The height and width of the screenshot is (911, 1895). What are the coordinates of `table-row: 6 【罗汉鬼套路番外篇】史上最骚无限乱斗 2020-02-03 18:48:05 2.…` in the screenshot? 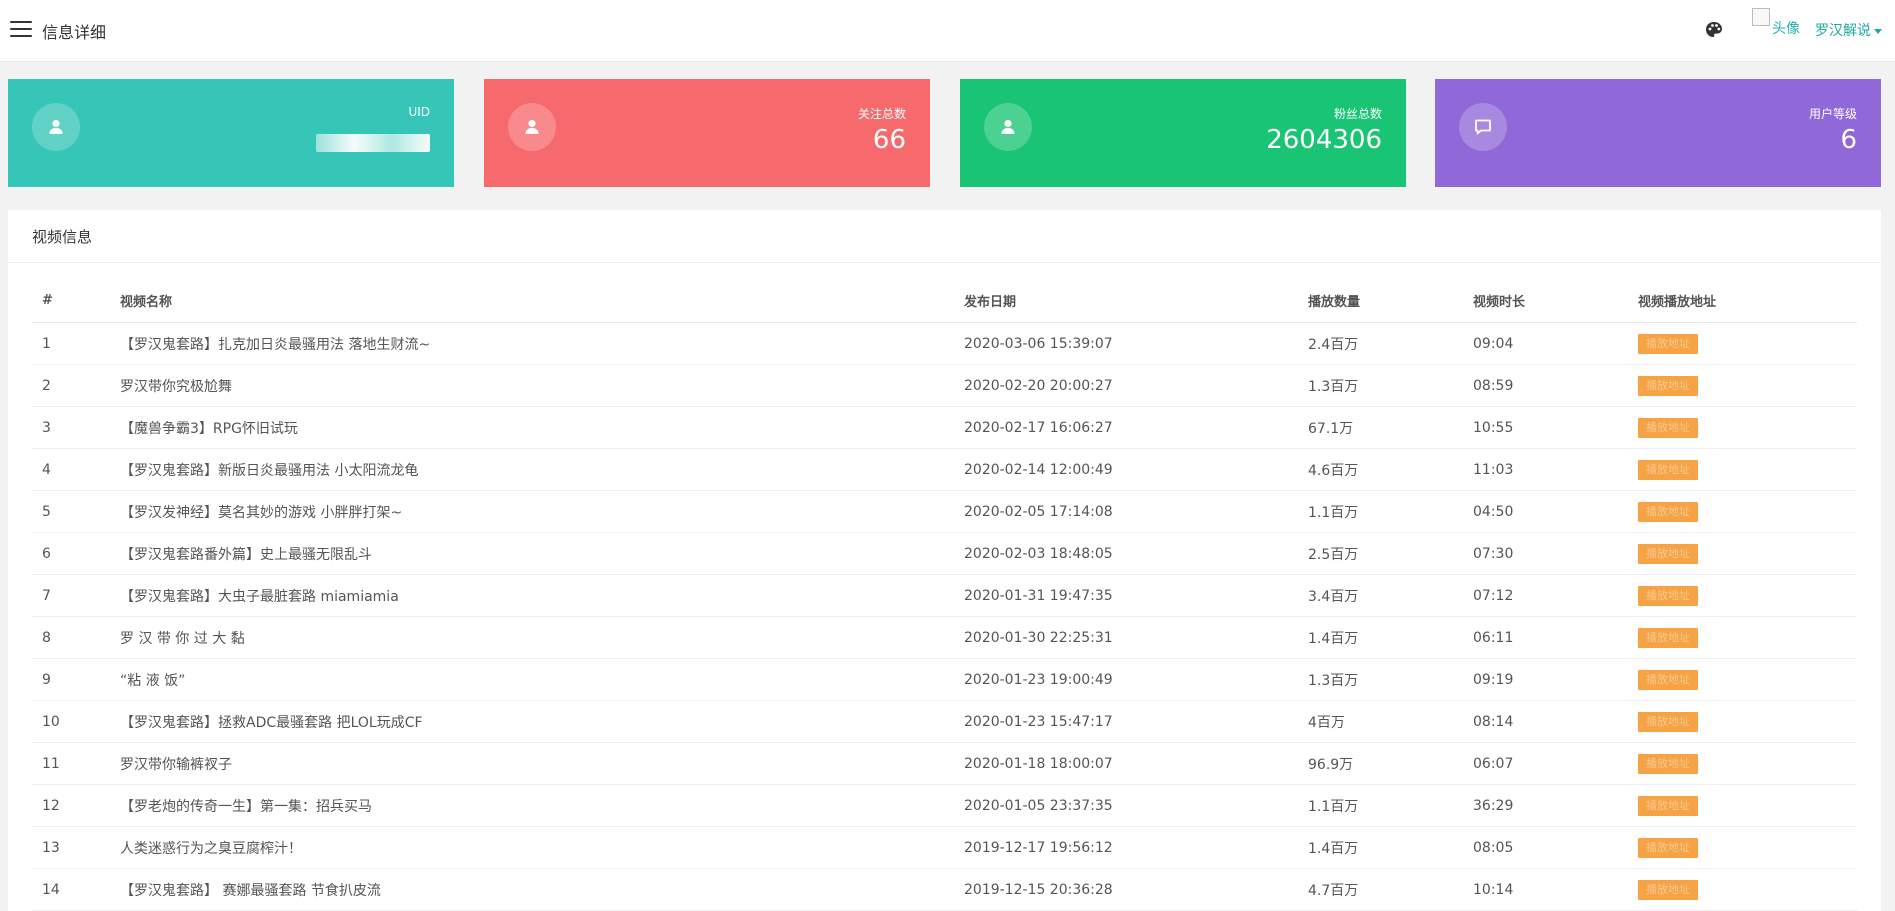 It's located at (944, 553).